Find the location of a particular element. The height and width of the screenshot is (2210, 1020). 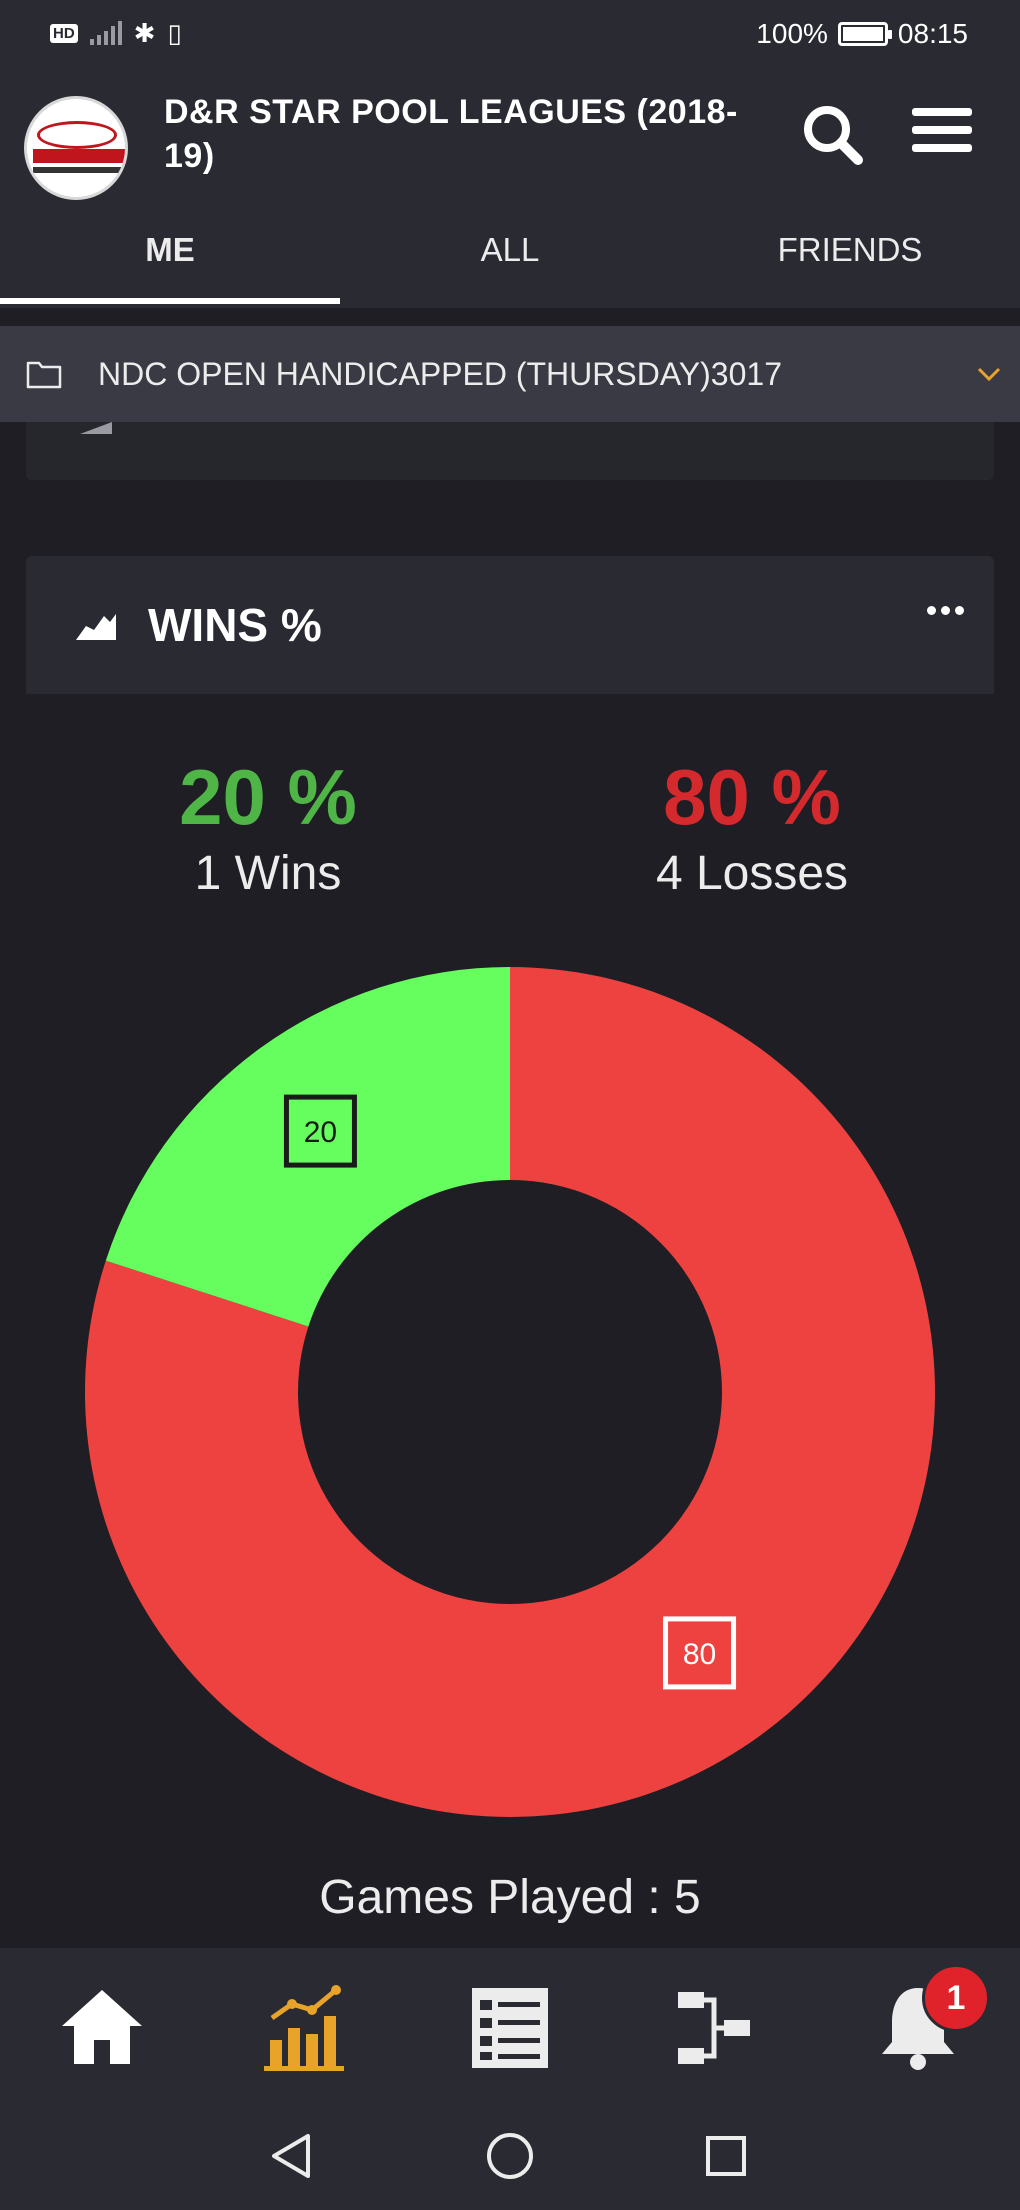

losses-stat: 80 % 4 Losses is located at coordinates (752, 828).